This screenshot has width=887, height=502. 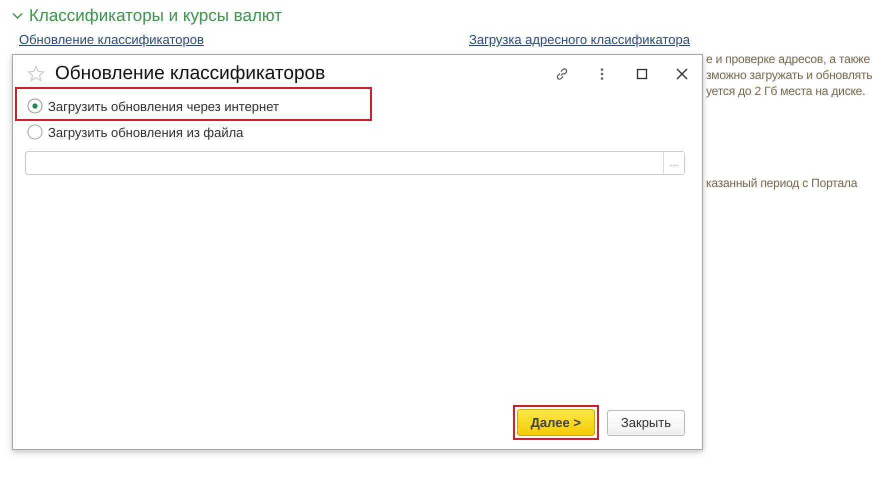 I want to click on star-icon, so click(x=36, y=74).